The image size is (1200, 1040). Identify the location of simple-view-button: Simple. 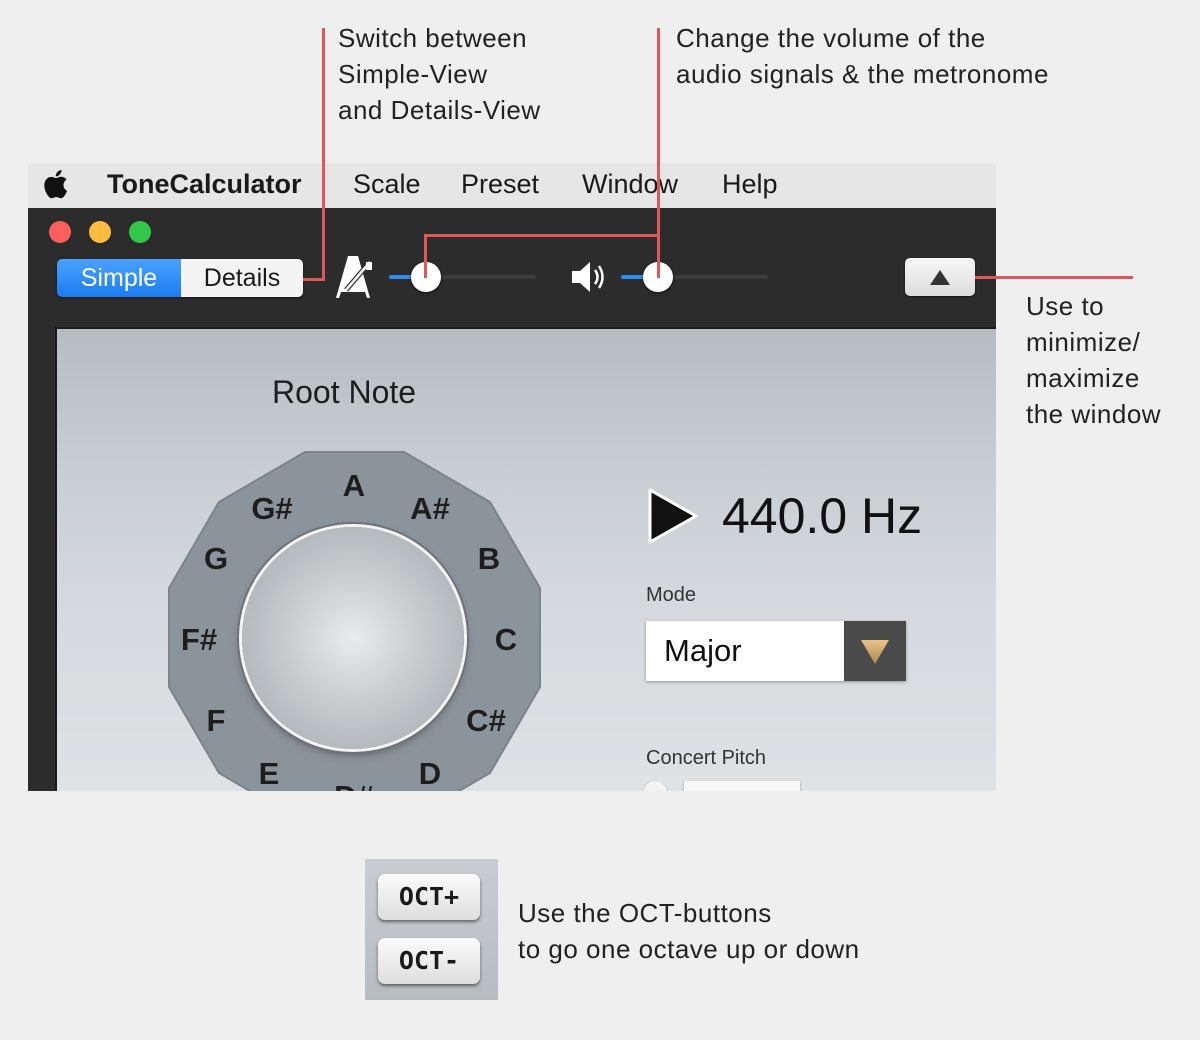
(119, 278).